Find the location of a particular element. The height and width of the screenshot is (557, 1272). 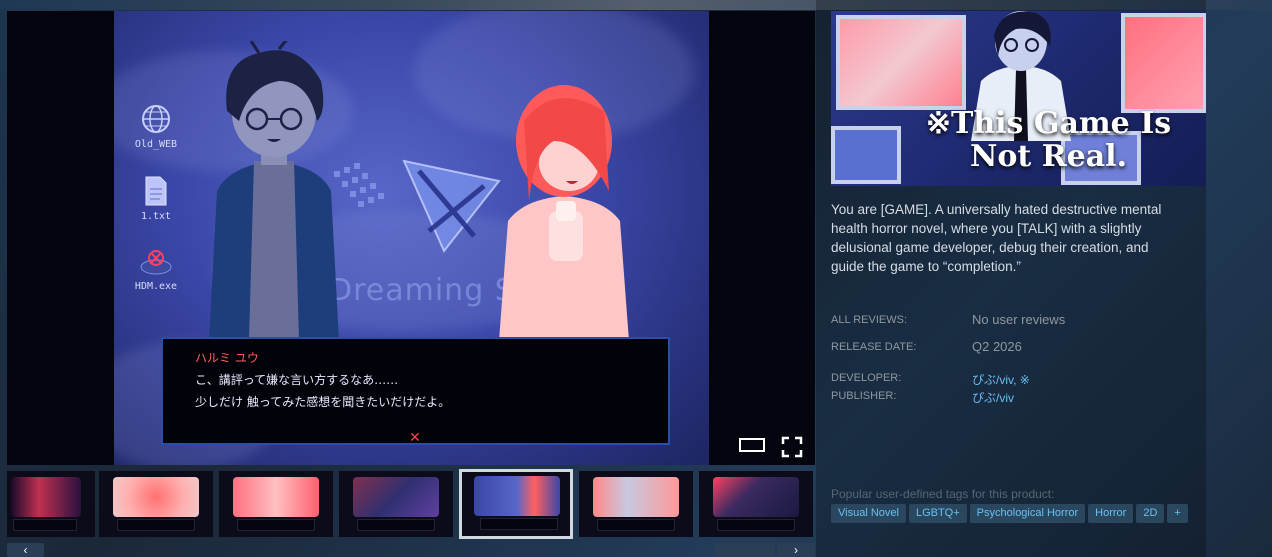

add-tag-button: + is located at coordinates (1177, 513).